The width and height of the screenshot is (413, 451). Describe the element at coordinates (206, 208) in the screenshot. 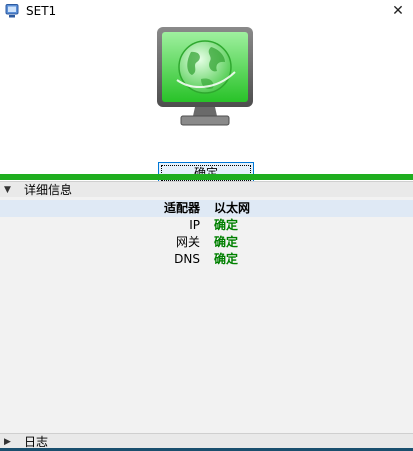

I see `details-header-row: 适配器 以太网` at that location.